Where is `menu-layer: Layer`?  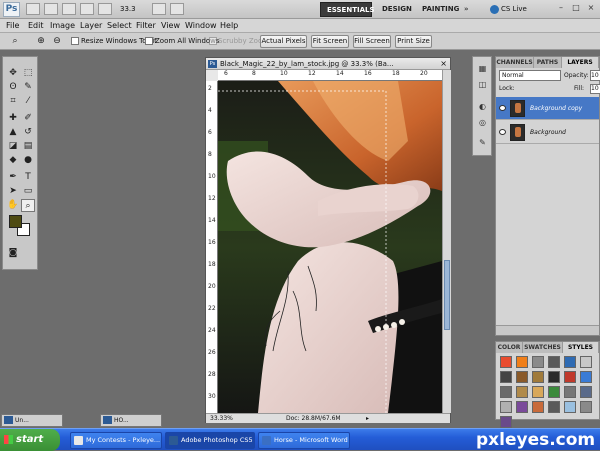
menu-layer: Layer is located at coordinates (91, 26).